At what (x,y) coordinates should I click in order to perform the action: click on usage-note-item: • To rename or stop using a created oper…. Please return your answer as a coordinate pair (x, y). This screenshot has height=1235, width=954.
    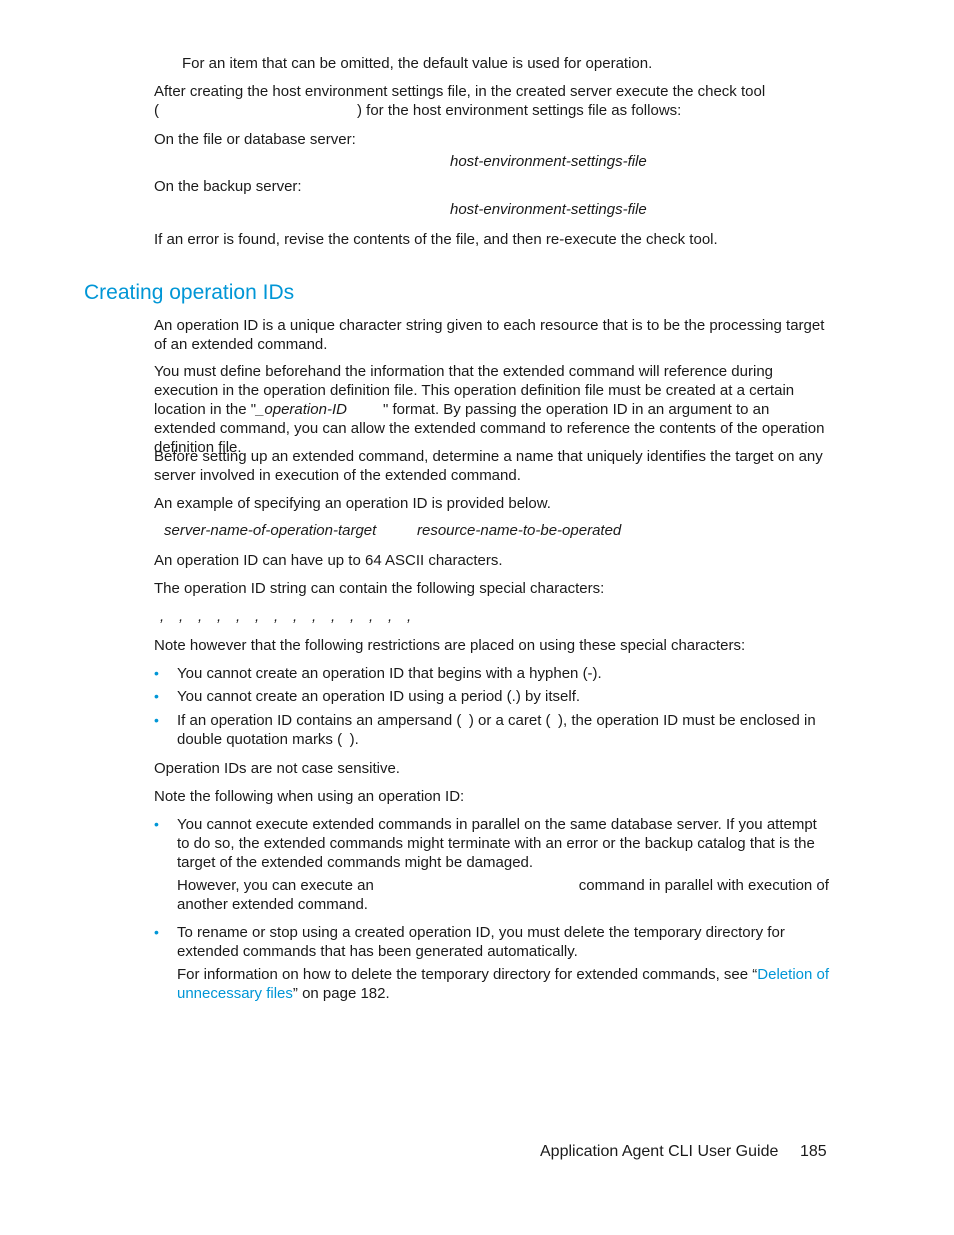
    Looking at the image, I should click on (492, 942).